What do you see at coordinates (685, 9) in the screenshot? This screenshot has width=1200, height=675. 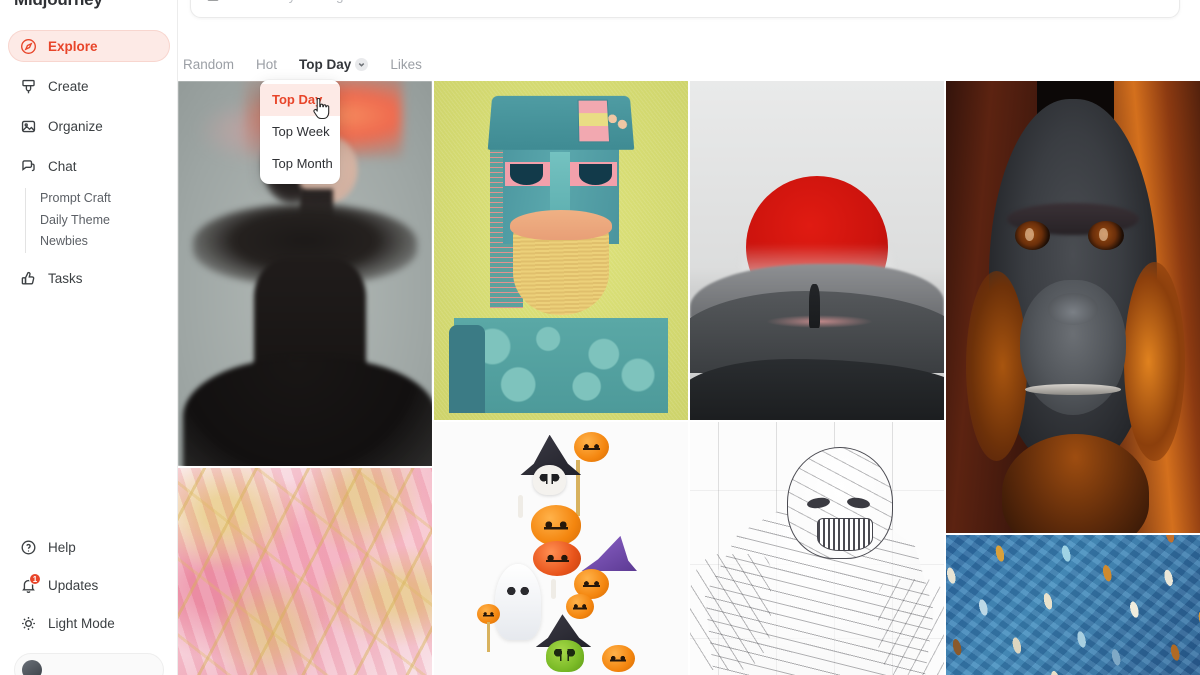 I see `search-bar: What will you imagine?` at bounding box center [685, 9].